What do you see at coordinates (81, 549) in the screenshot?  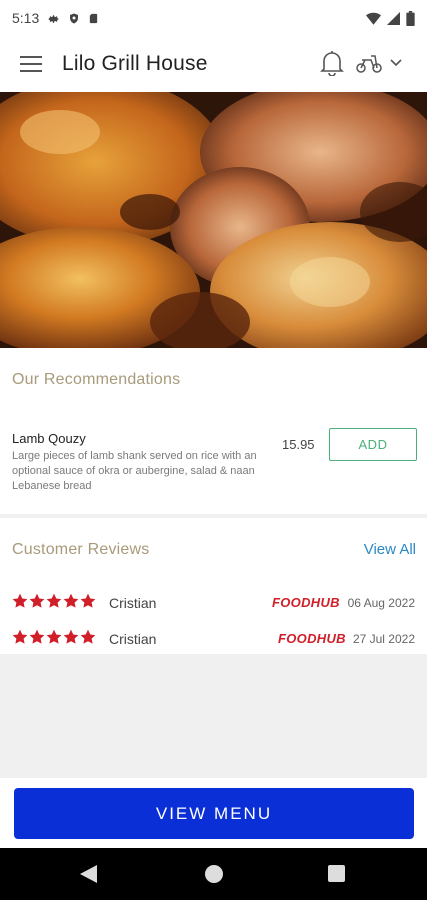 I see `reviews-title: Customer Reviews` at bounding box center [81, 549].